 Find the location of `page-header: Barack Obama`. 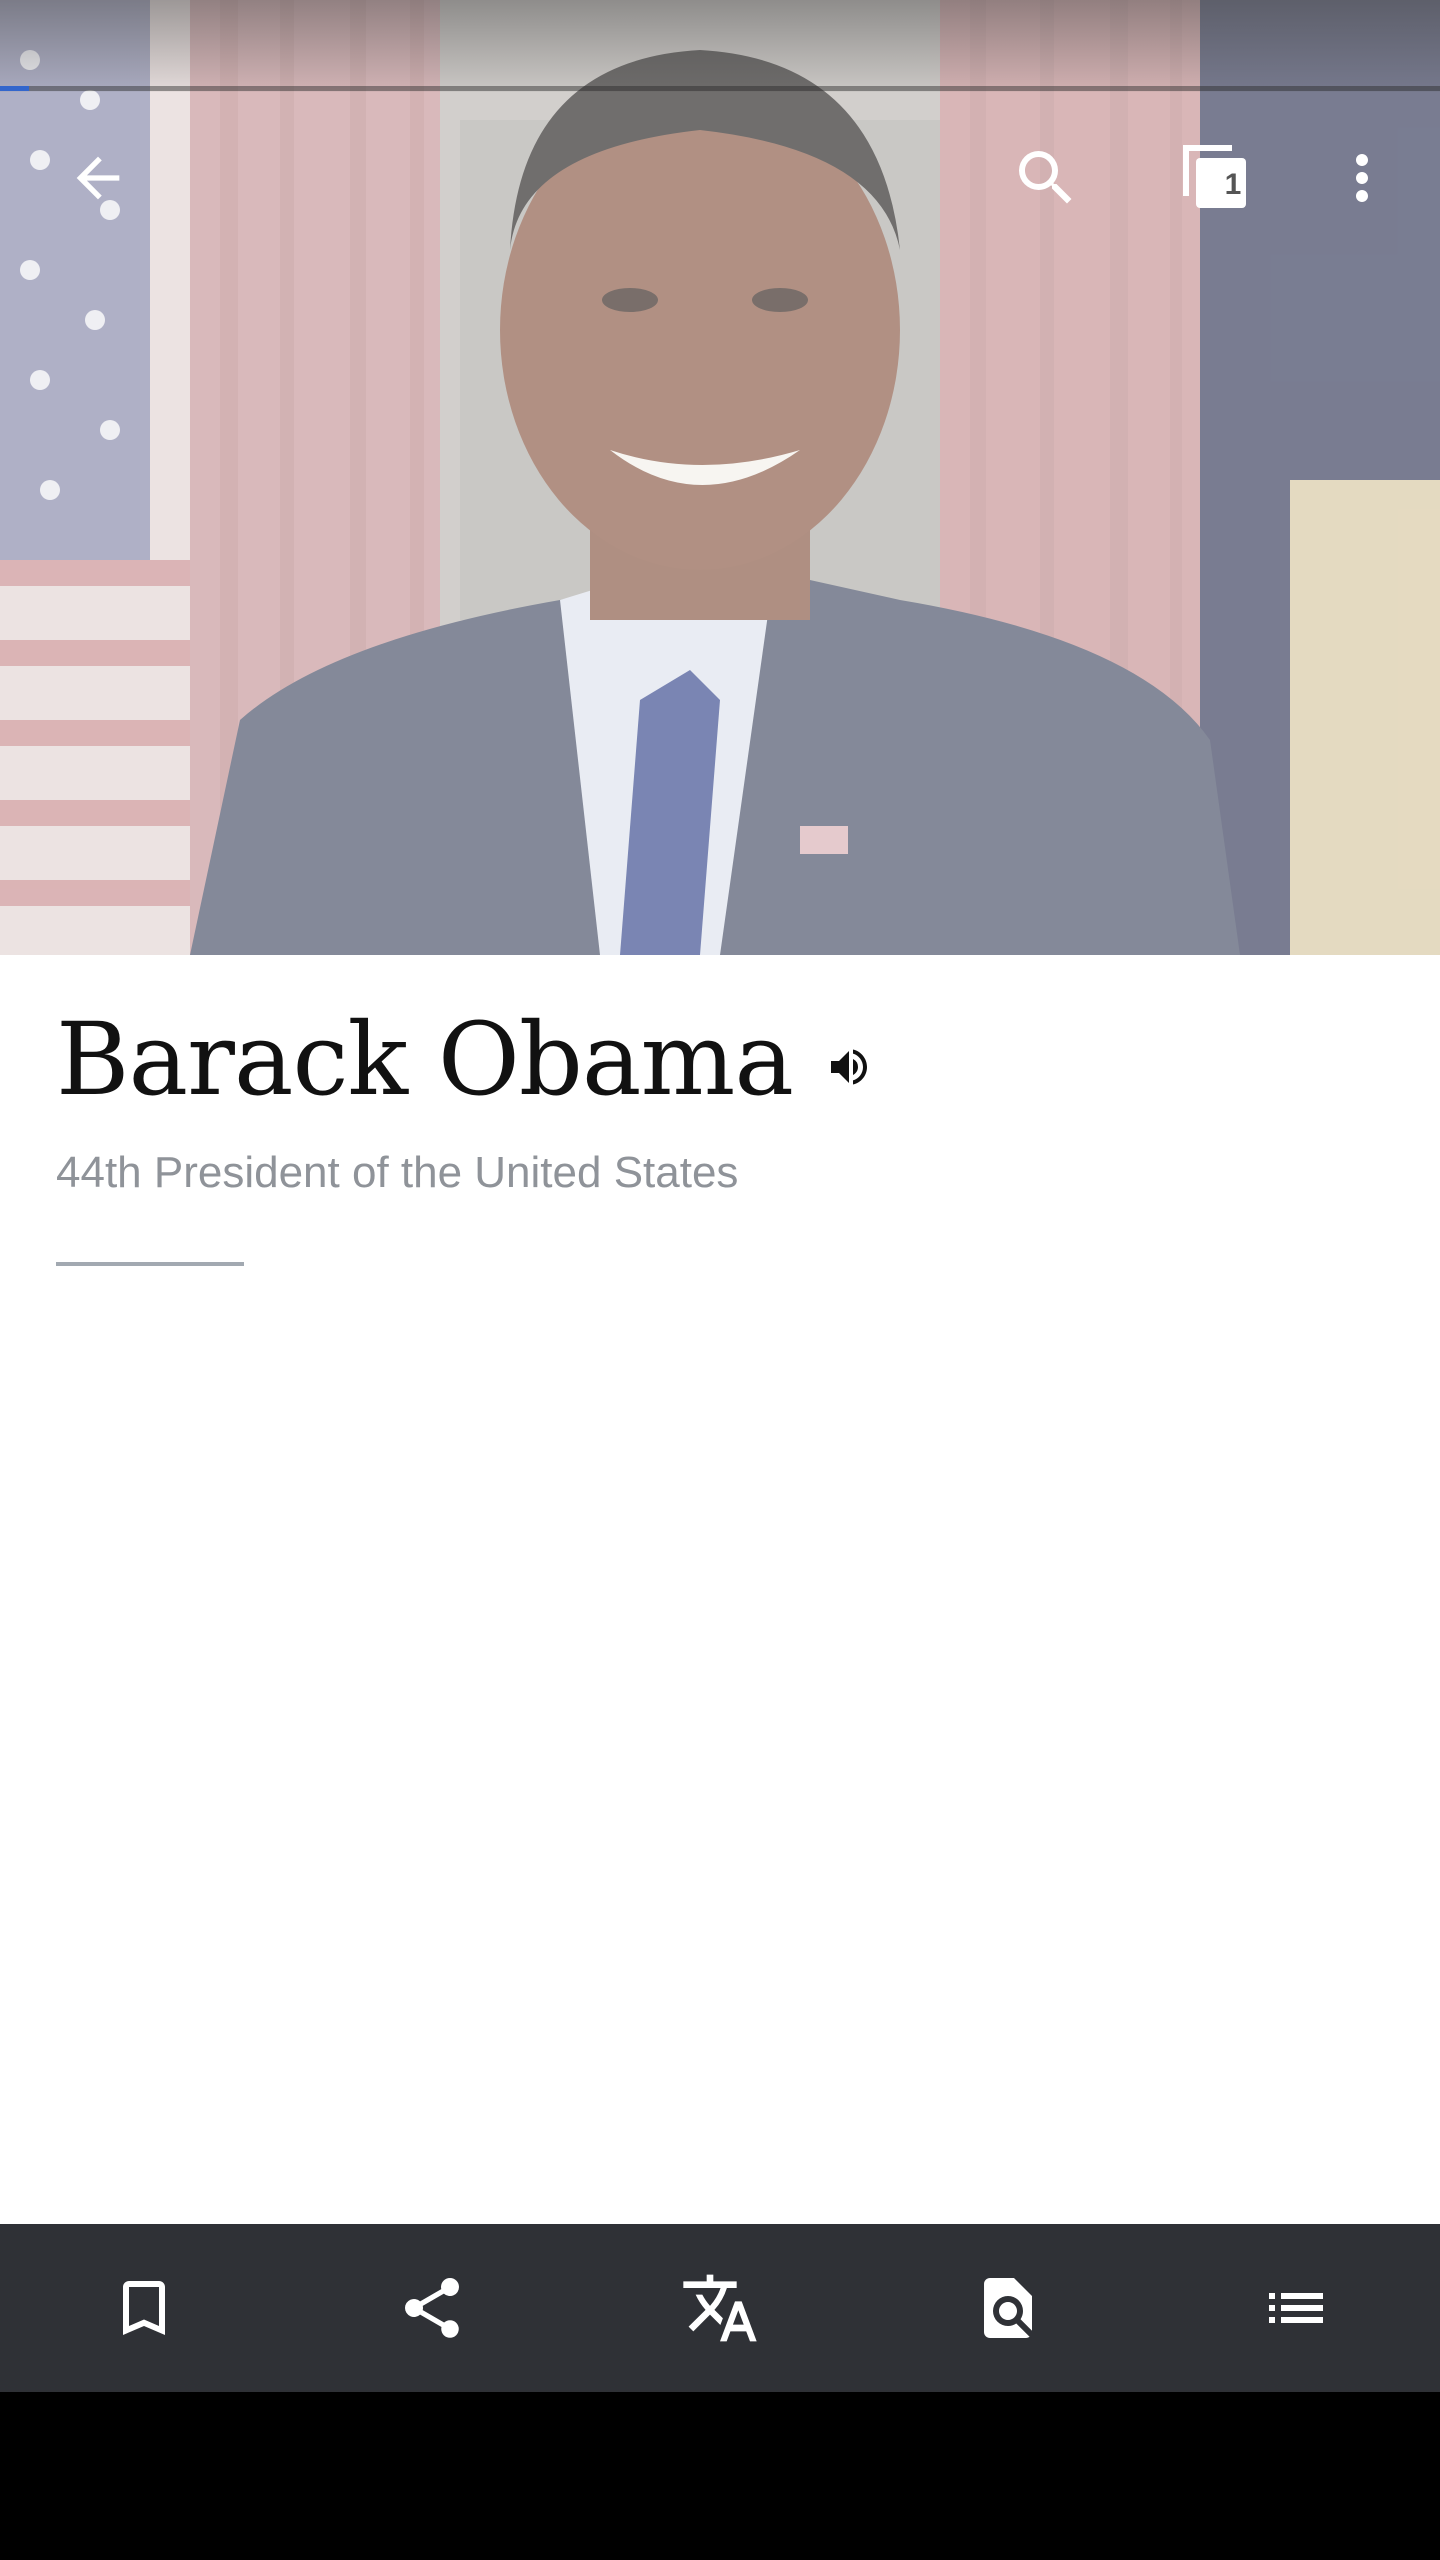

page-header: Barack Obama is located at coordinates (467, 1060).